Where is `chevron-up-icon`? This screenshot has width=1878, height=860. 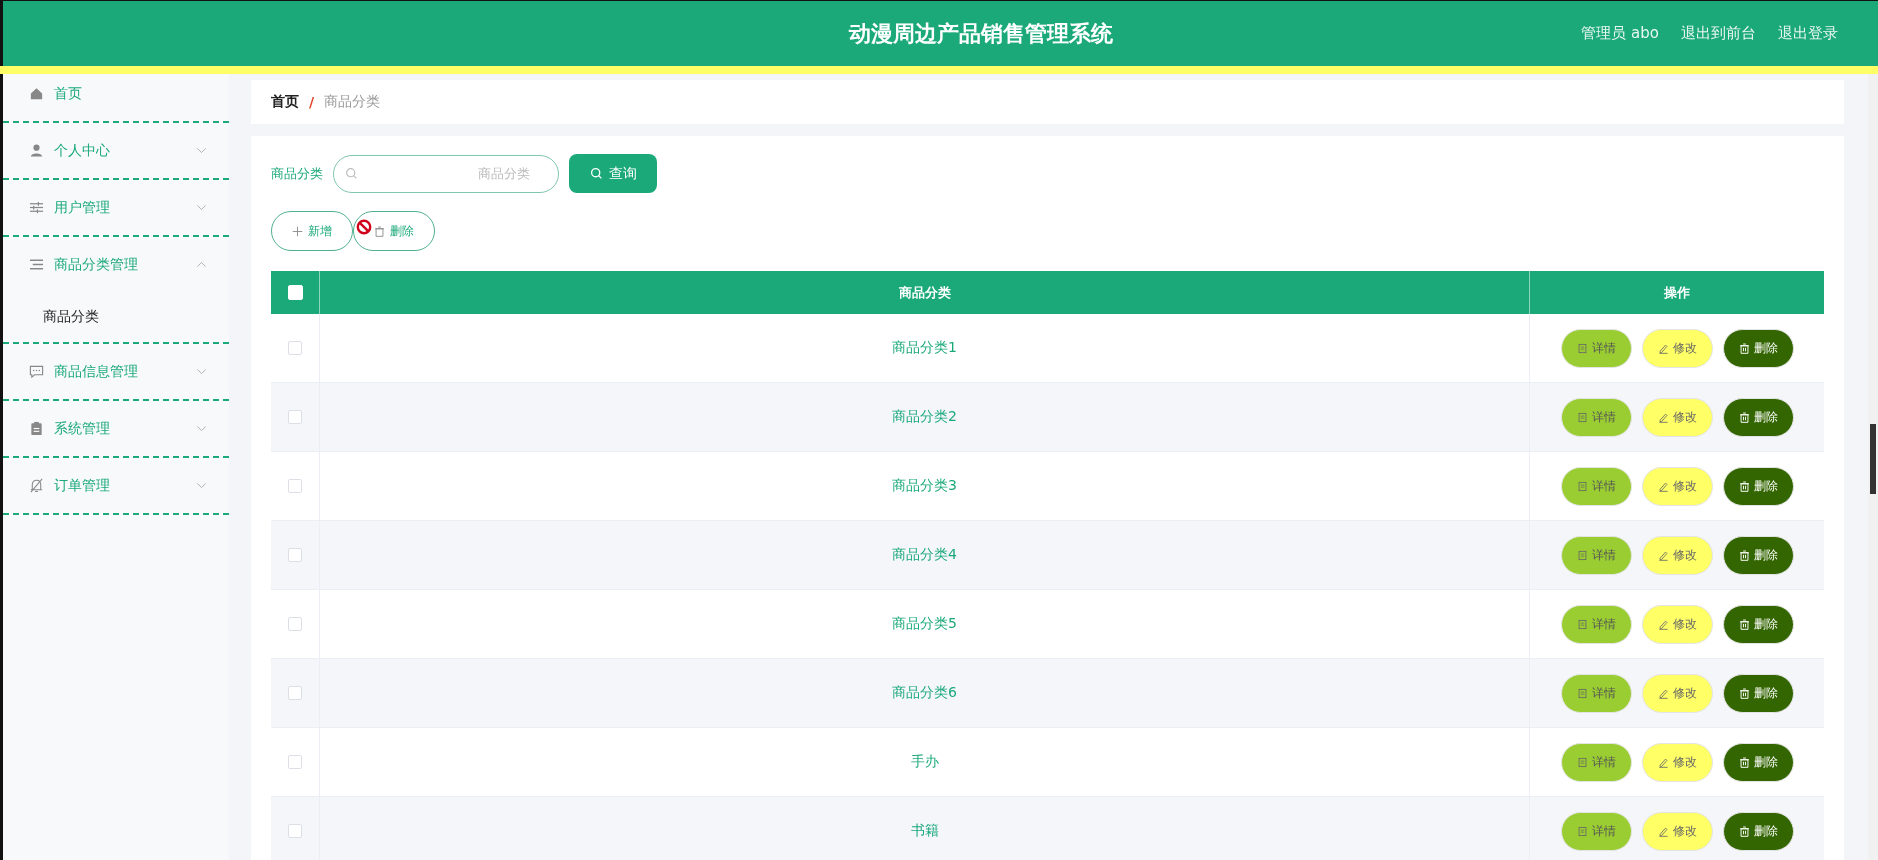 chevron-up-icon is located at coordinates (201, 264).